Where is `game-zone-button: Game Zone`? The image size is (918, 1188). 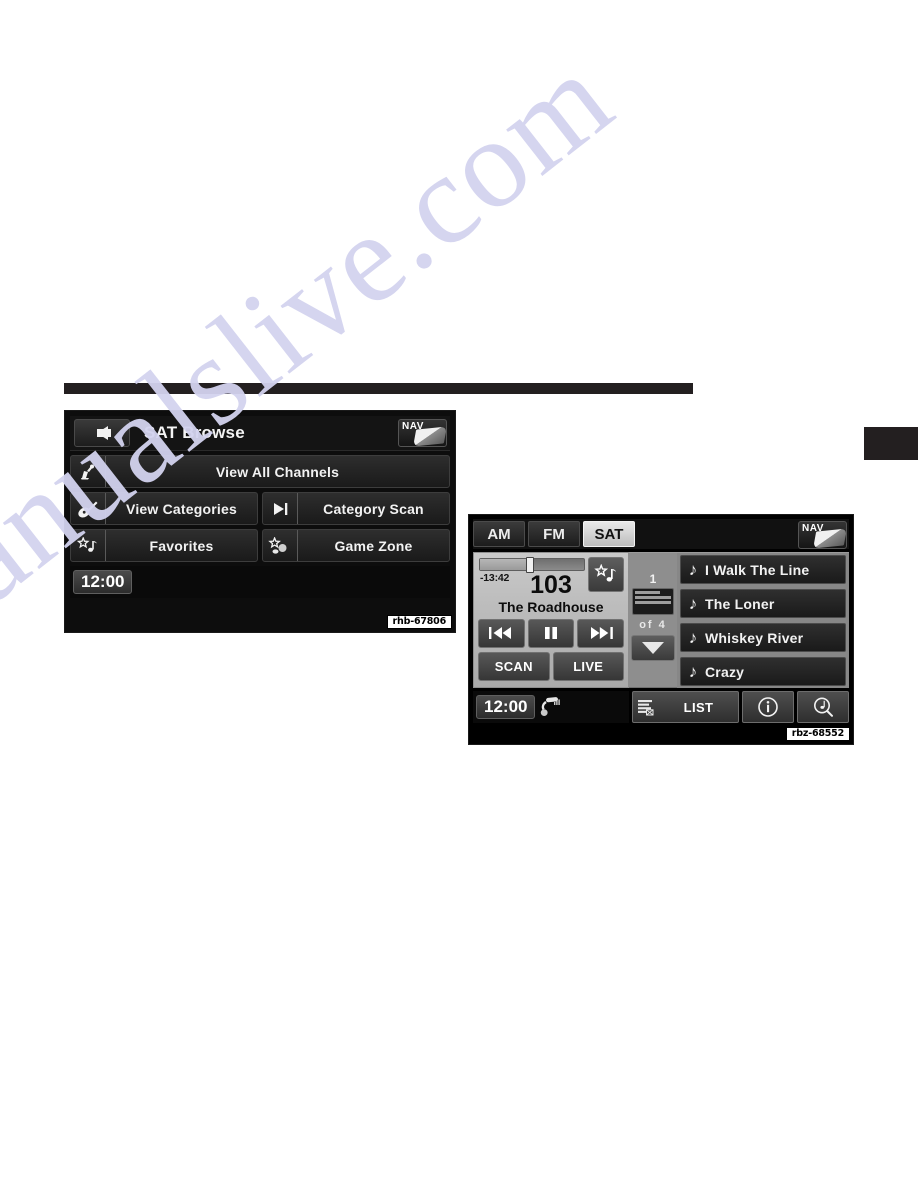 game-zone-button: Game Zone is located at coordinates (356, 545).